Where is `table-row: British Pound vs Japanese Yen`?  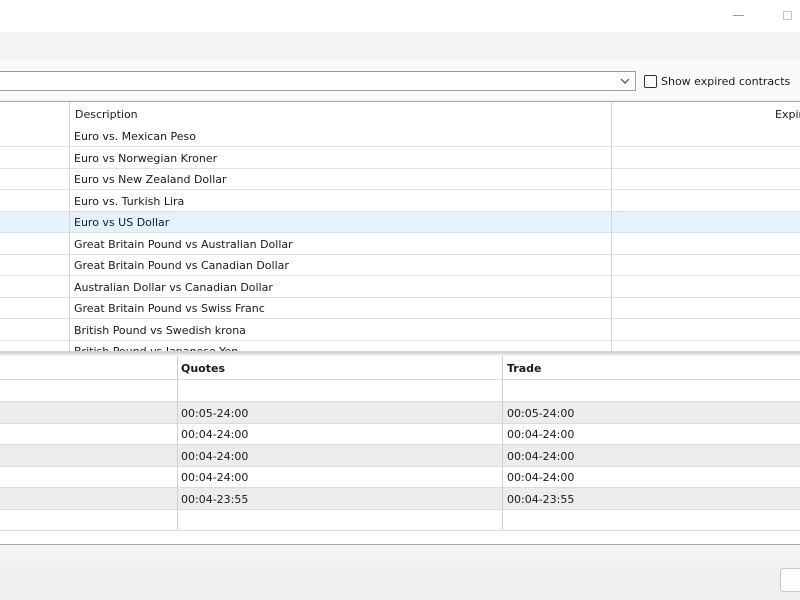 table-row: British Pound vs Japanese Yen is located at coordinates (400, 346).